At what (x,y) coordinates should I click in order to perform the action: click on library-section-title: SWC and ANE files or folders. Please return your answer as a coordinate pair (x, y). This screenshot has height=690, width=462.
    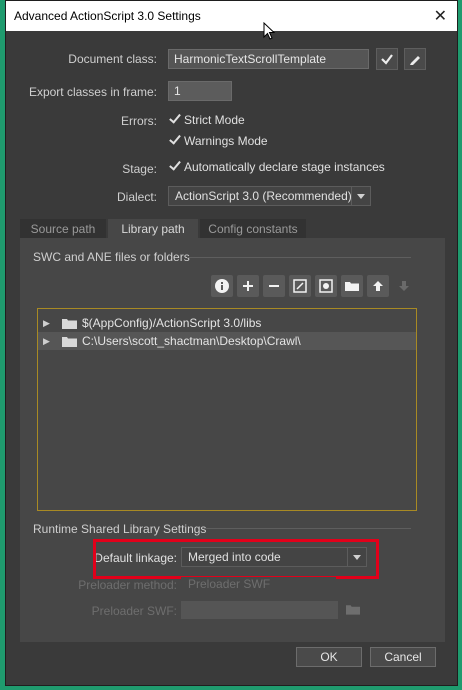
    Looking at the image, I should click on (111, 257).